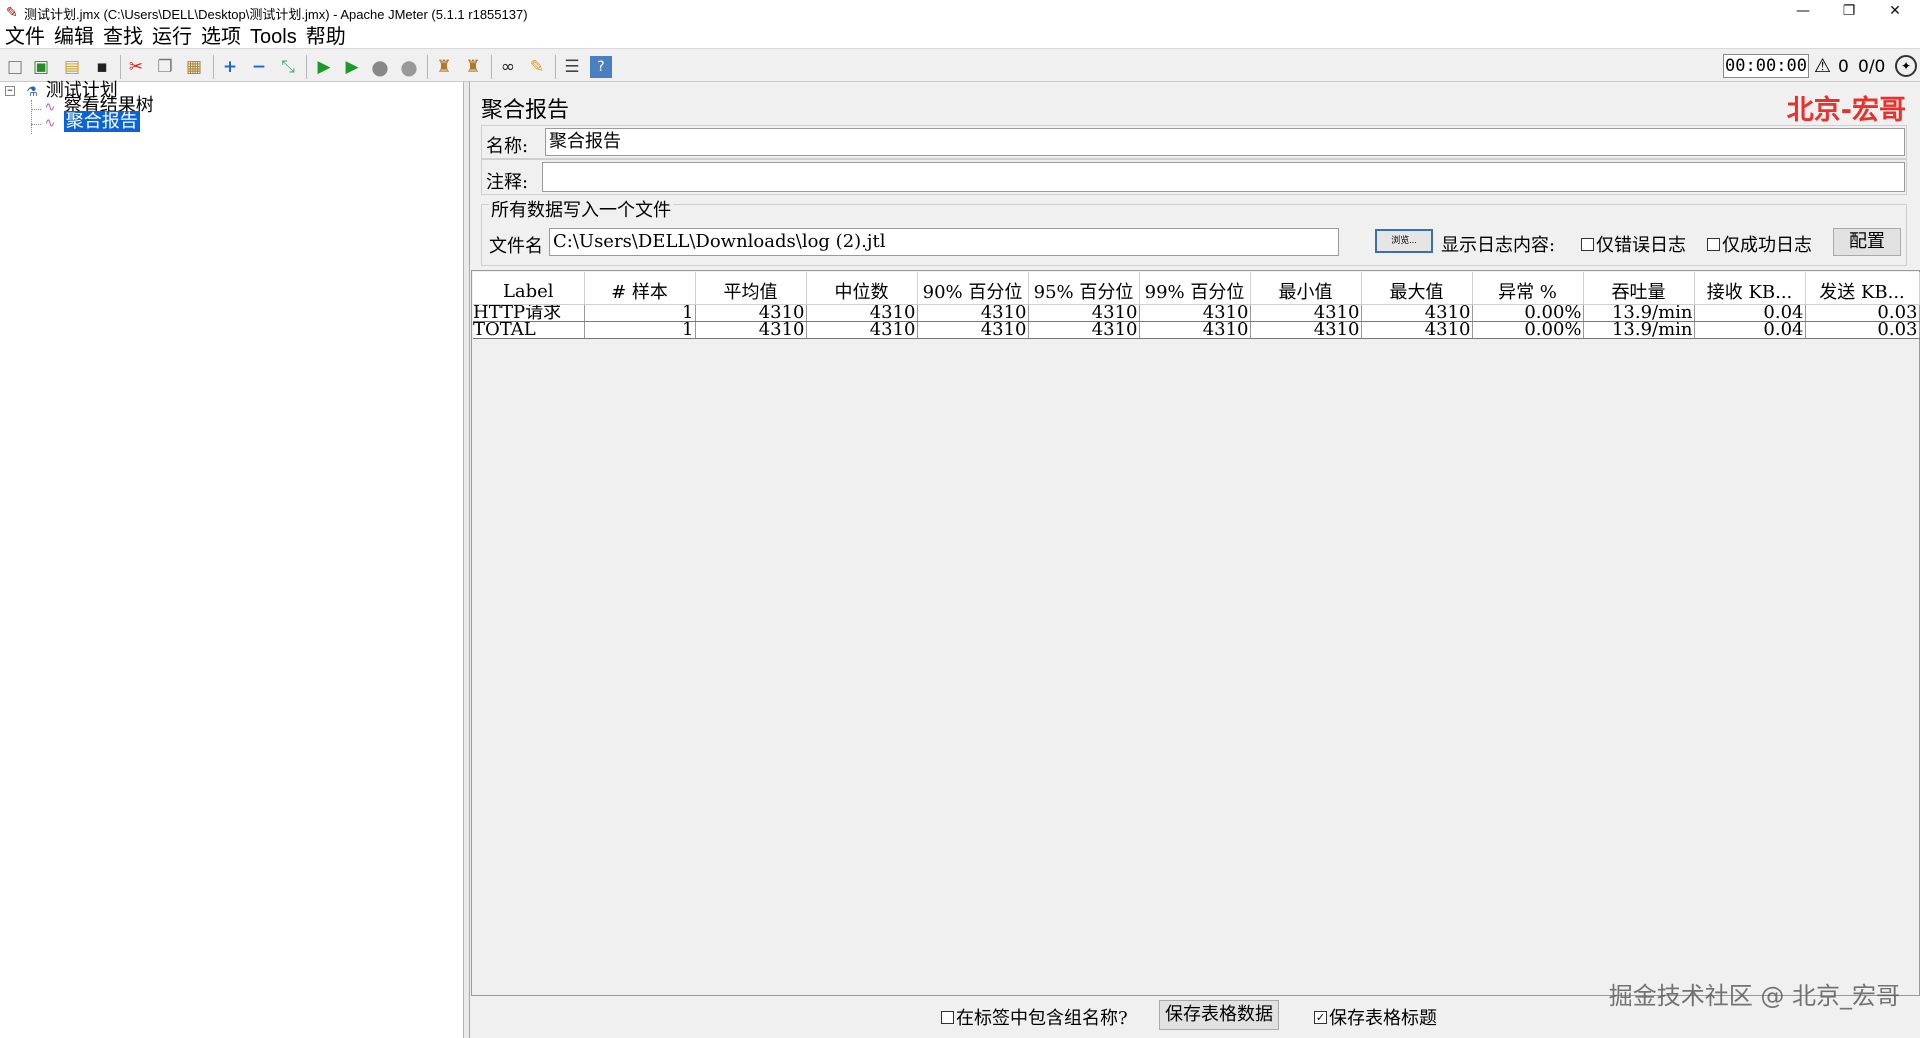  What do you see at coordinates (230, 67) in the screenshot?
I see `expand-icon: +` at bounding box center [230, 67].